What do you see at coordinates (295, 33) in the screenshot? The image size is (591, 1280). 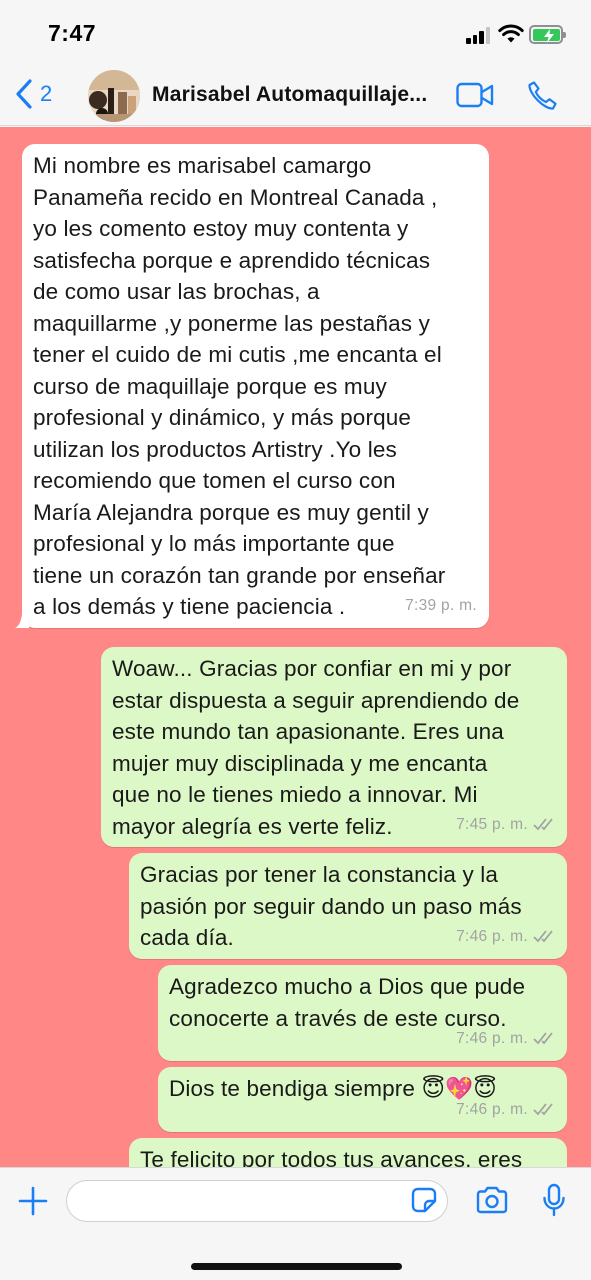 I see `status-bar: 7:47` at bounding box center [295, 33].